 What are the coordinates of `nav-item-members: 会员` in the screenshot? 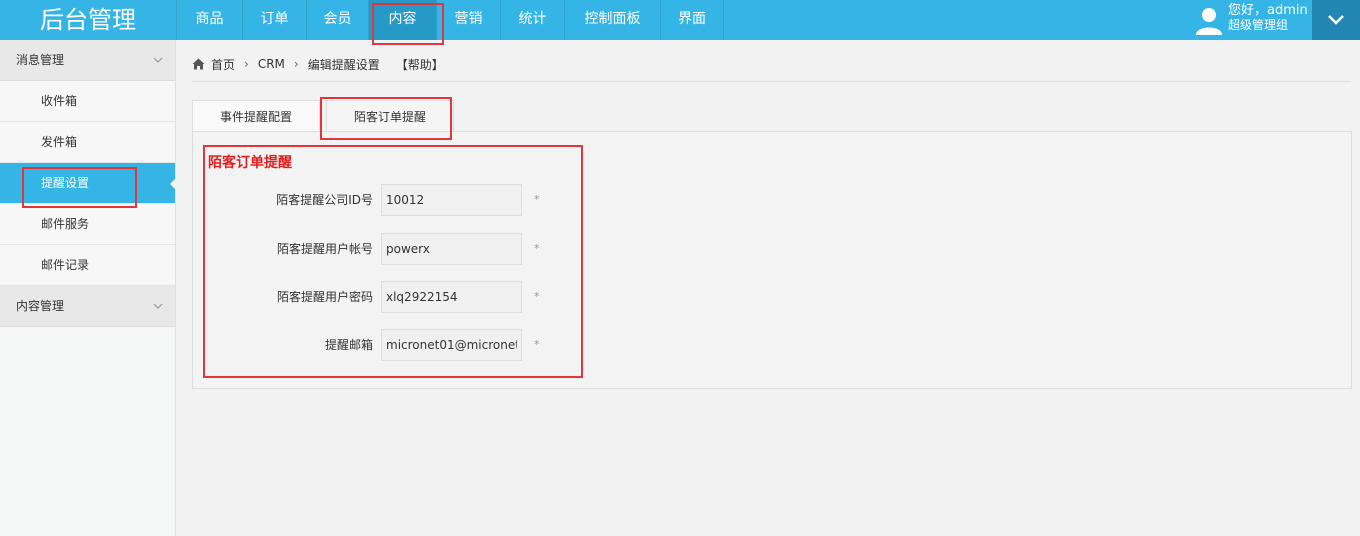 It's located at (337, 20).